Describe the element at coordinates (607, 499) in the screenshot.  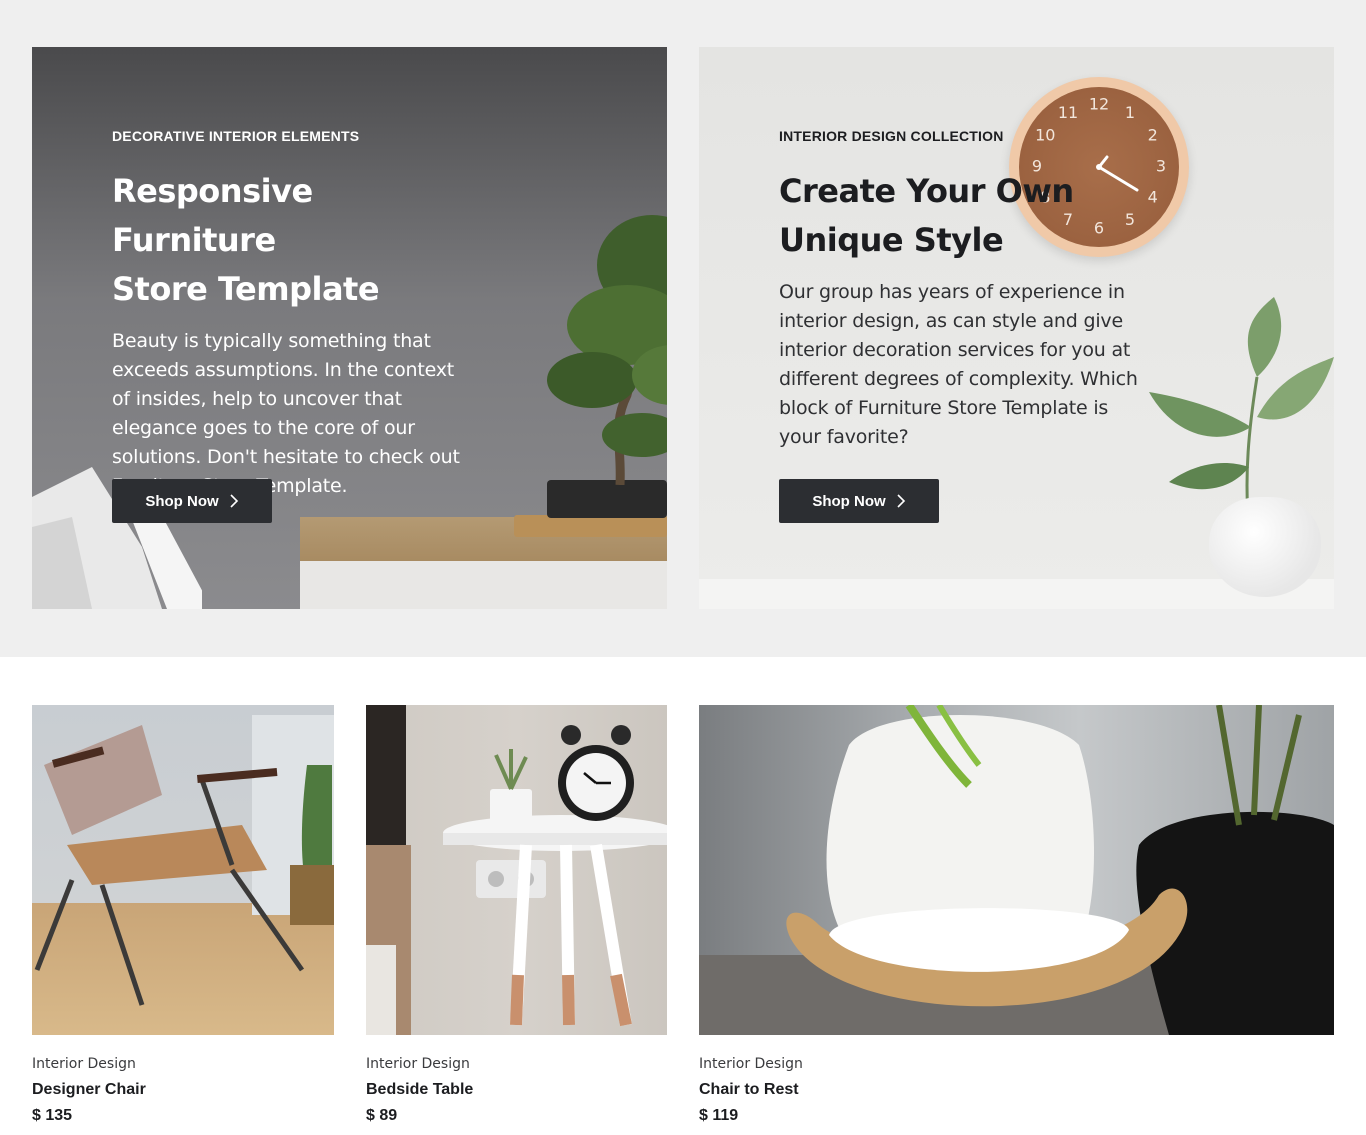
I see `bonsai-pot-decor` at that location.